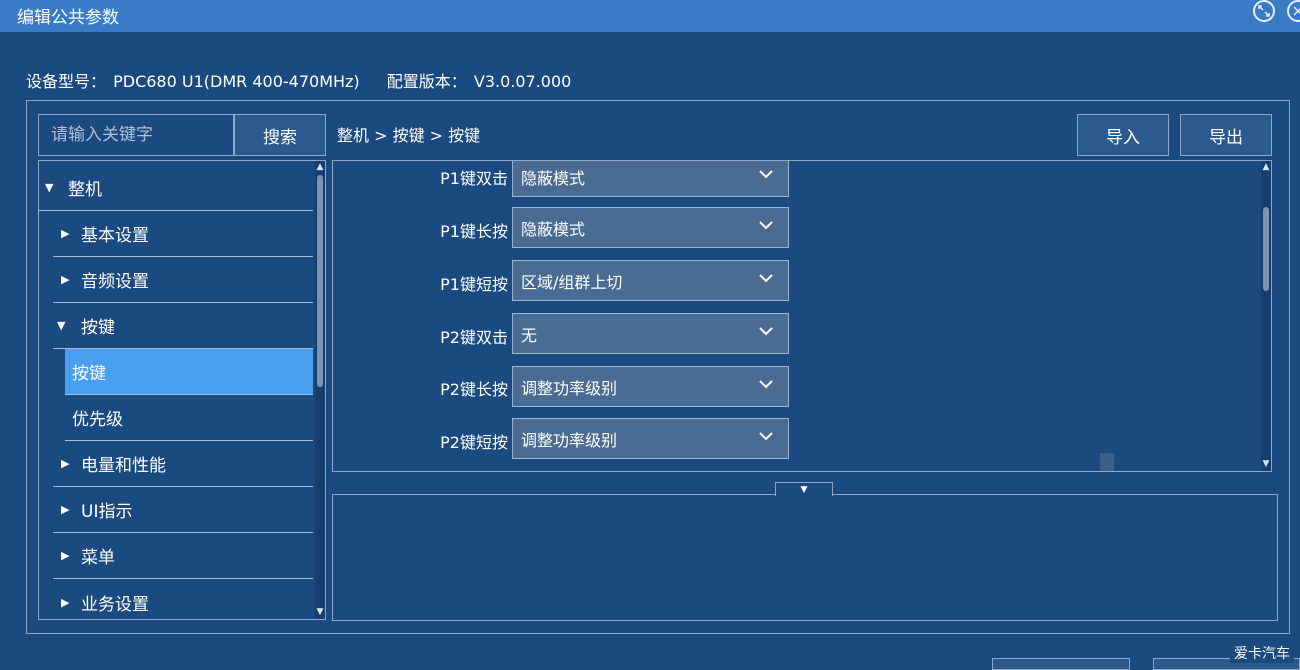  I want to click on param-select: 无, so click(650, 333).